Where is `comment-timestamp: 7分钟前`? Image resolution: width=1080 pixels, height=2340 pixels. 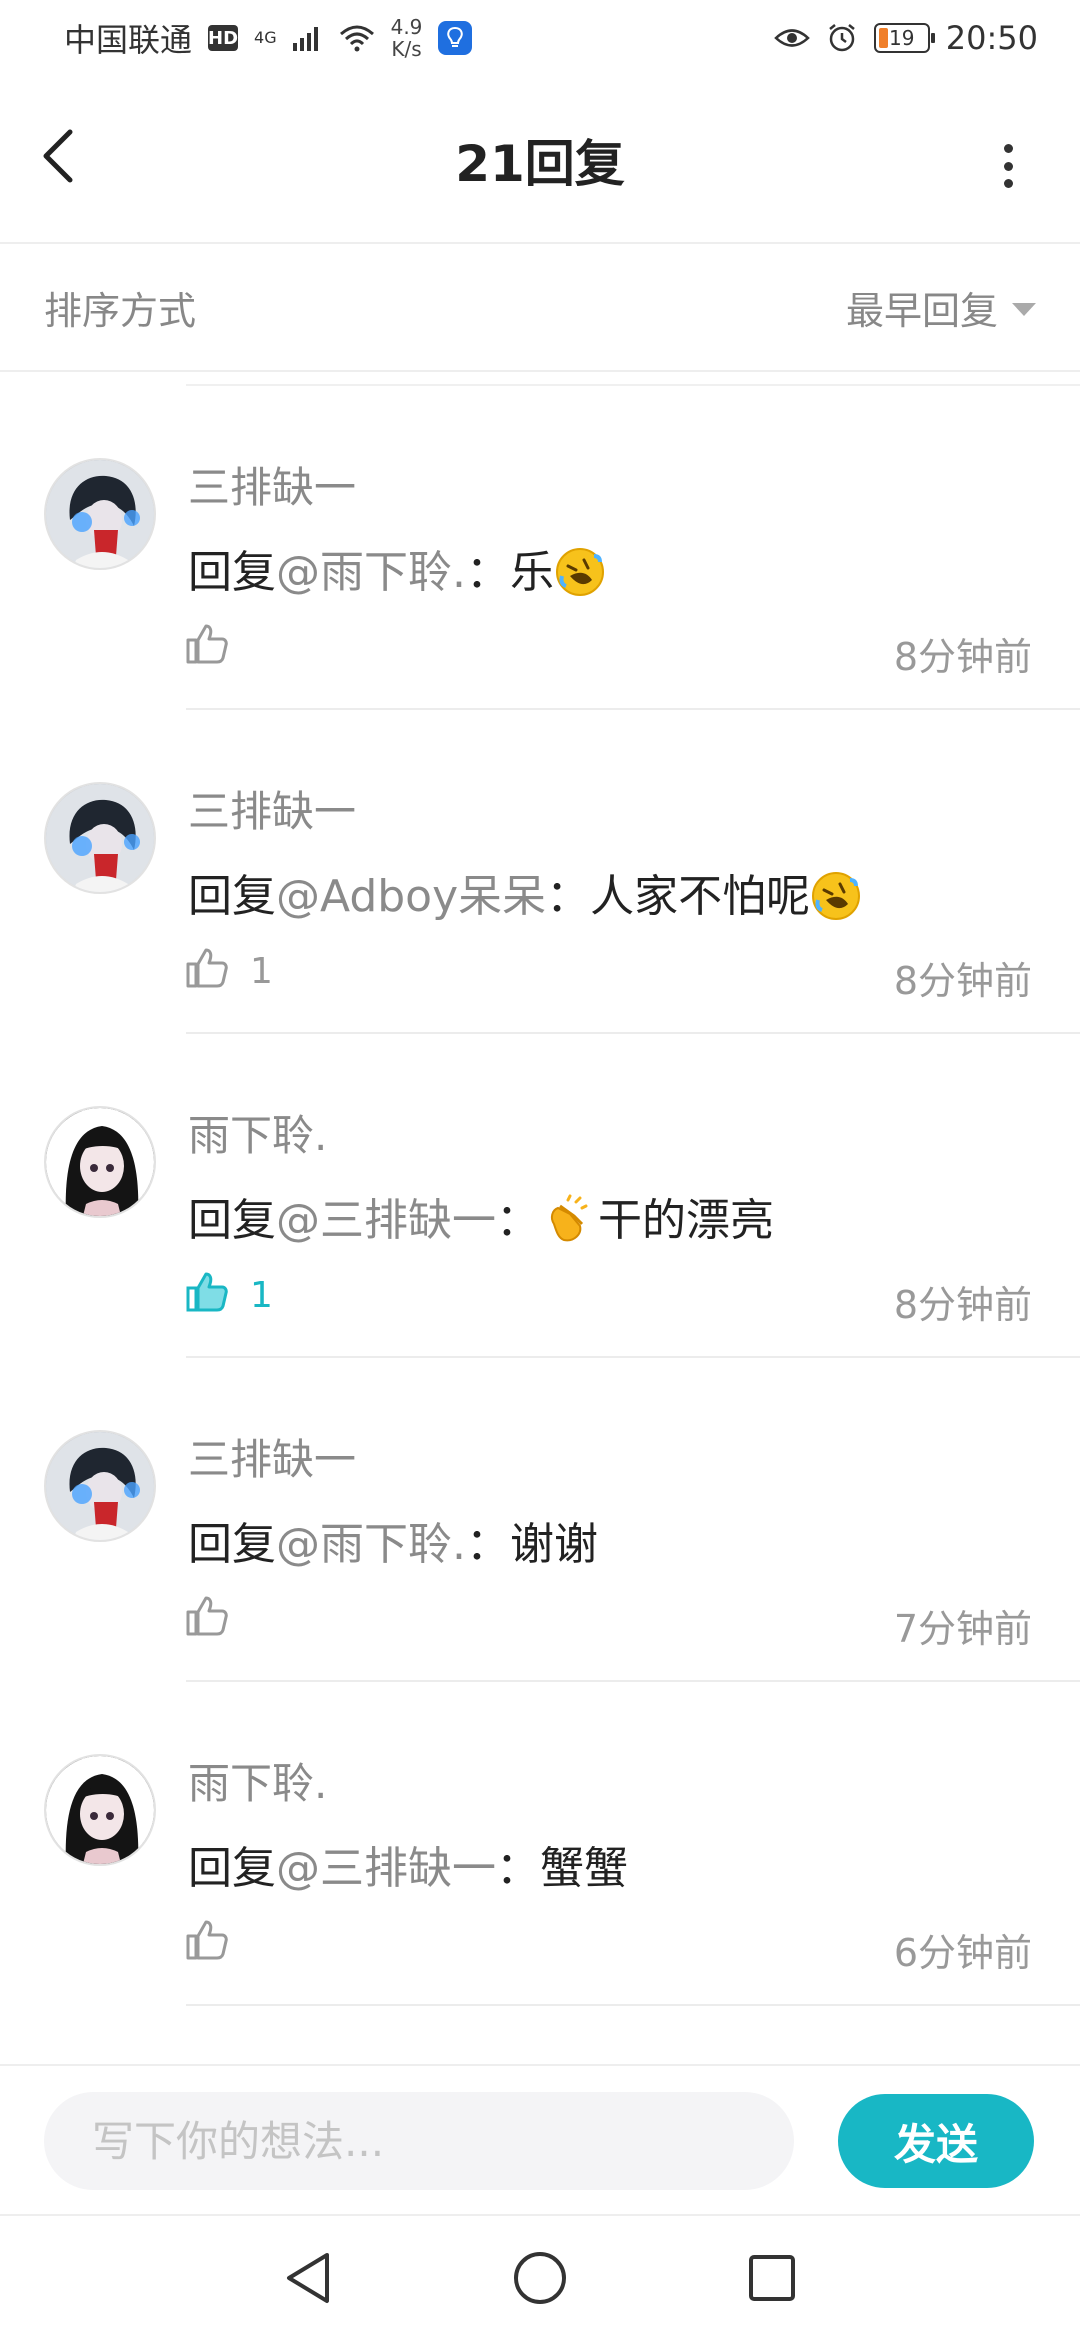 comment-timestamp: 7分钟前 is located at coordinates (962, 1629).